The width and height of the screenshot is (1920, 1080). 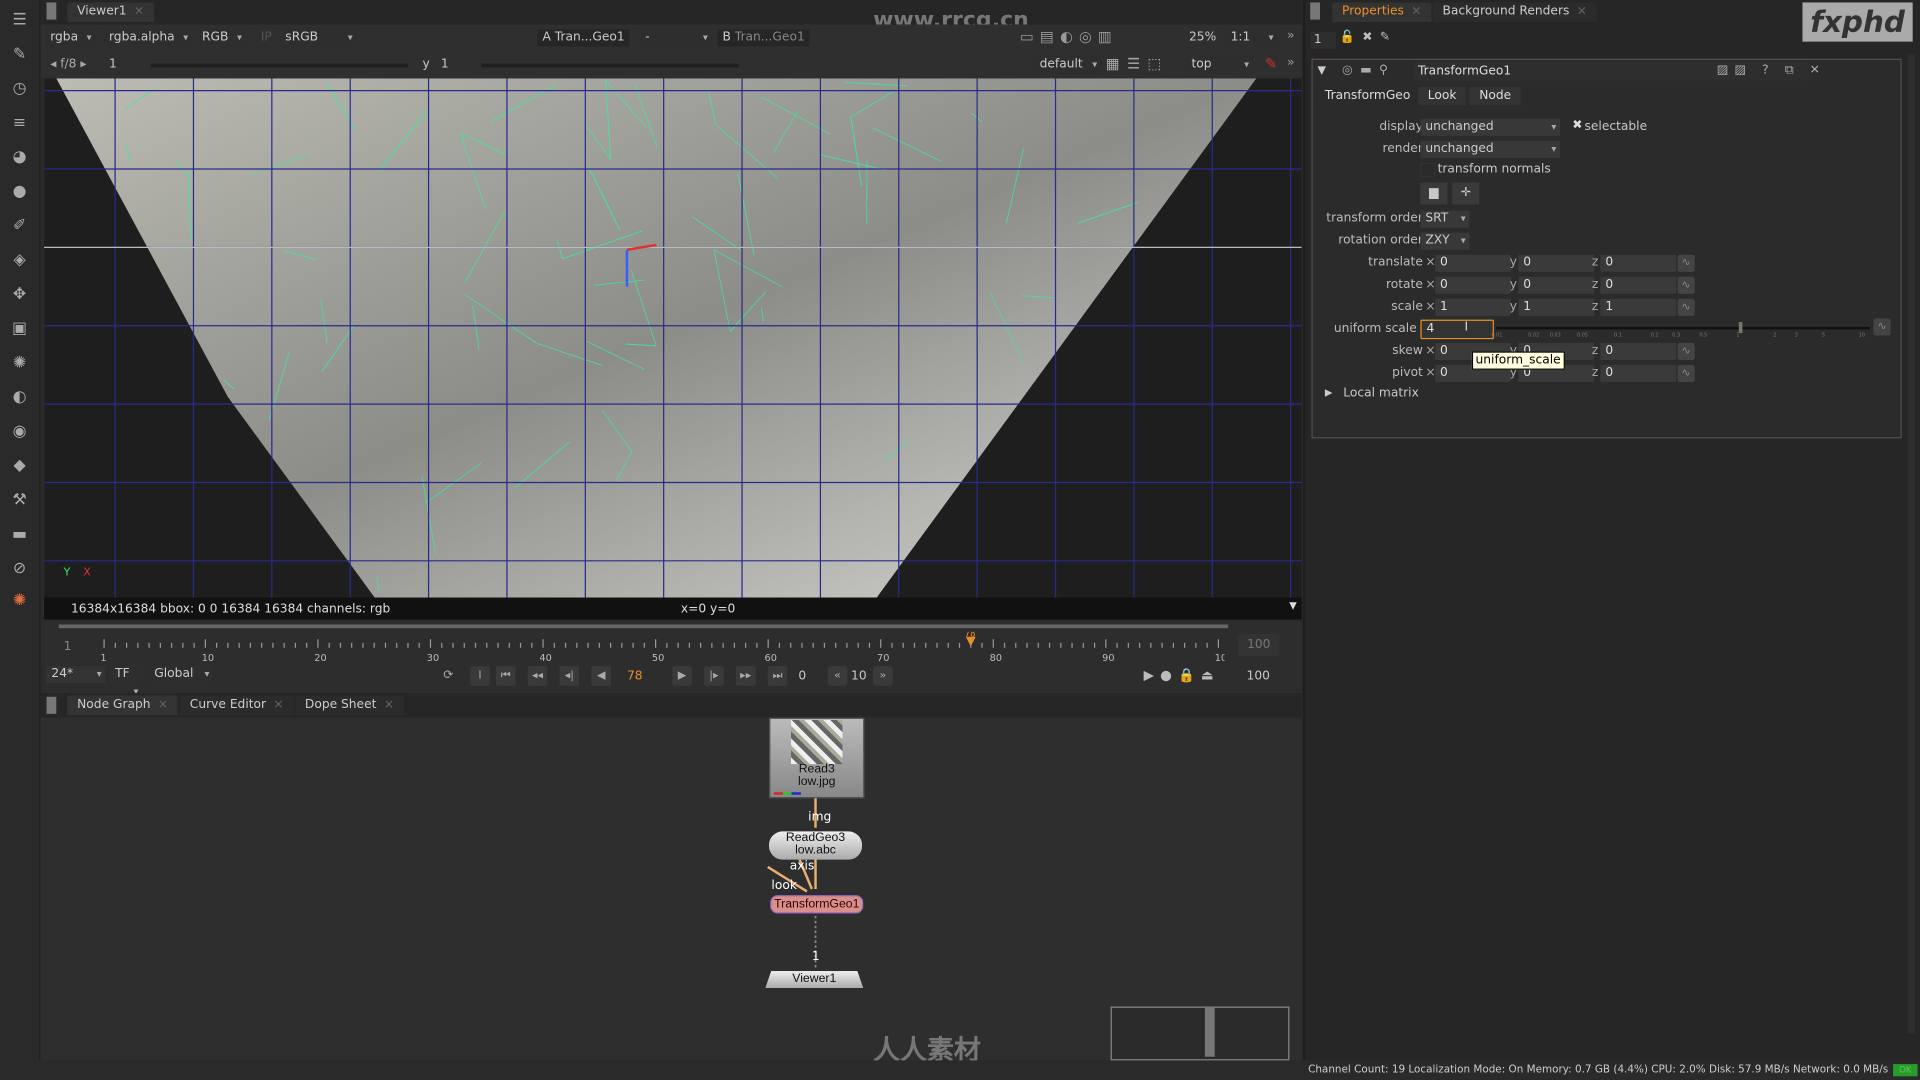 I want to click on tab-curve-editor: Curve Editor ×, so click(x=237, y=705).